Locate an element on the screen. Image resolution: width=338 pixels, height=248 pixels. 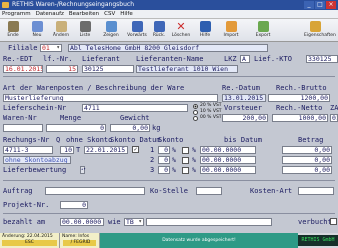
menu-datenaufz: Datenaufz is located at coordinates (50, 14).